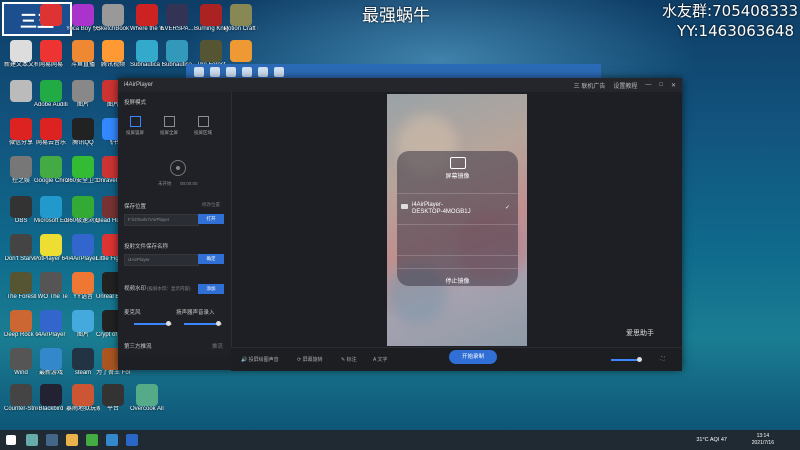 The height and width of the screenshot is (450, 800). Describe the element at coordinates (203, 126) in the screenshot. I see `mode-area-button: 投屏区域` at that location.